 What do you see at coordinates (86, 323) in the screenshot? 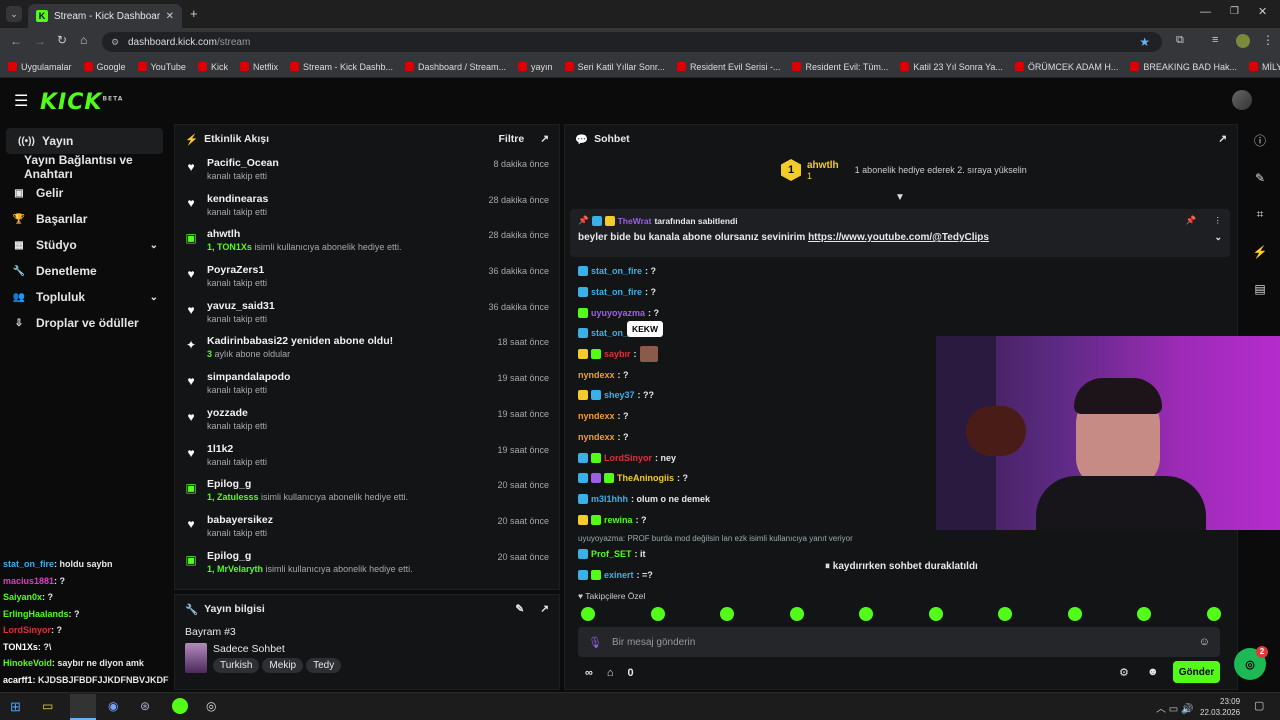
I see `sidebar-item: ⇩ Droplar ve ödüller` at bounding box center [86, 323].